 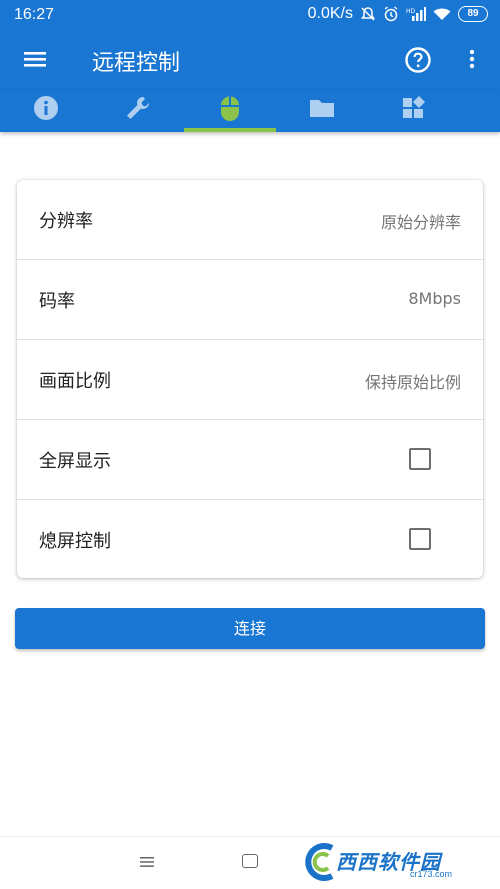 I want to click on nav-menu-icon, so click(x=147, y=862).